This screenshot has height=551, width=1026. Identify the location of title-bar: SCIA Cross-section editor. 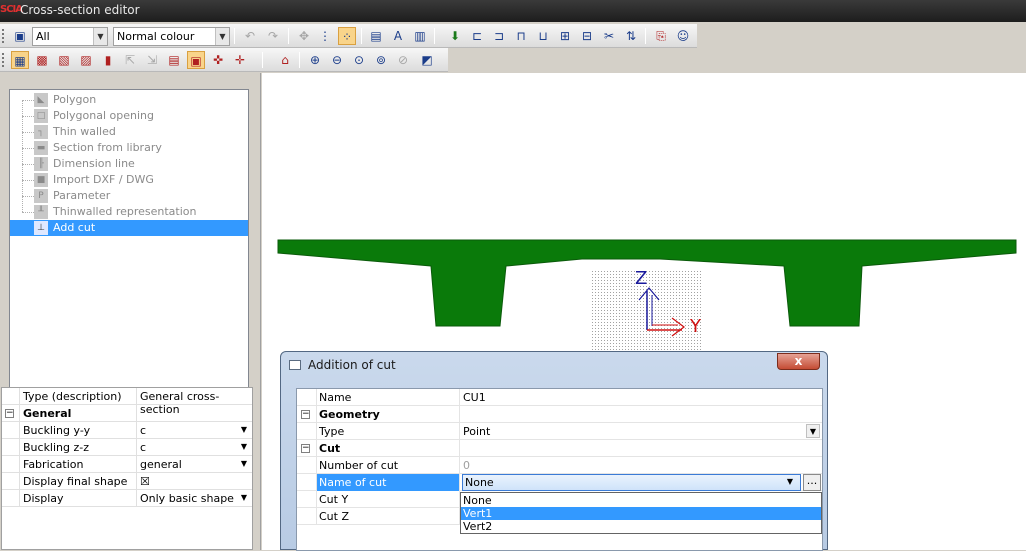
(513, 11).